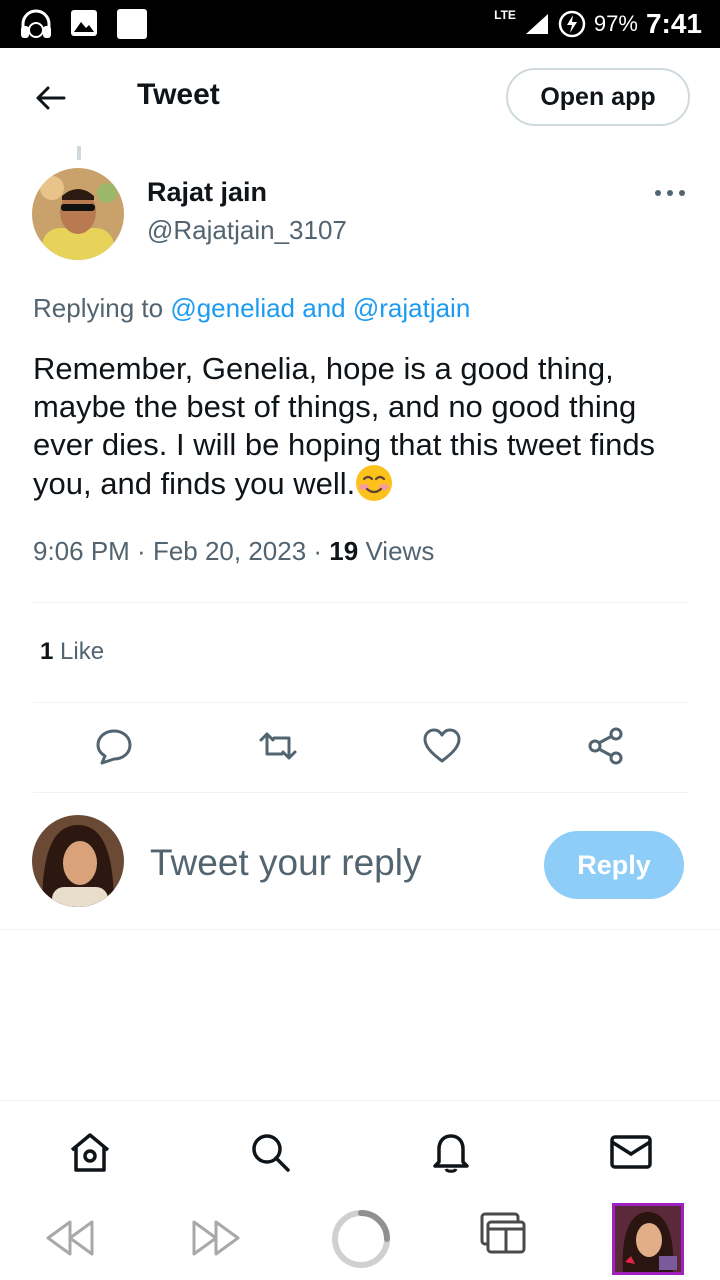 This screenshot has height=1280, width=720. I want to click on user-avatar, so click(78, 861).